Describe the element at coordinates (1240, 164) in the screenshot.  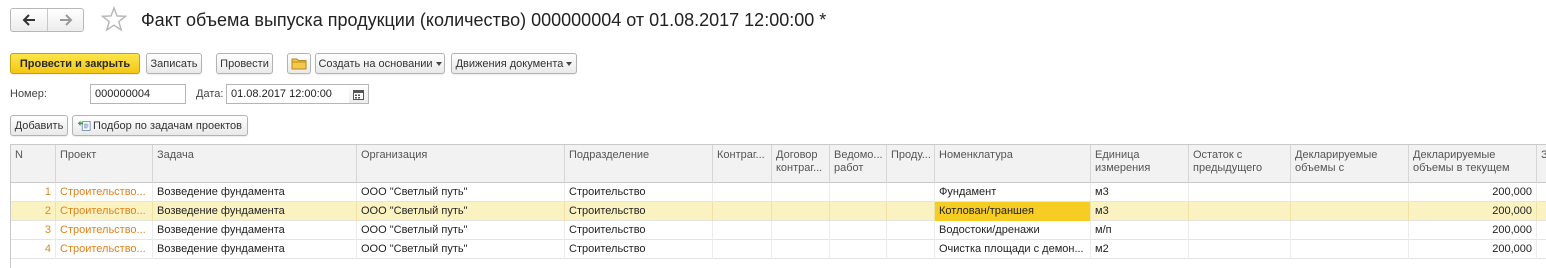
I see `col-previous-balance: Остаток с предыдущего` at that location.